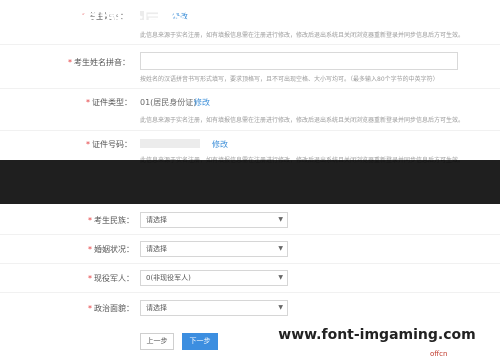  I want to click on political-select: 请选择 ▼, so click(214, 308).